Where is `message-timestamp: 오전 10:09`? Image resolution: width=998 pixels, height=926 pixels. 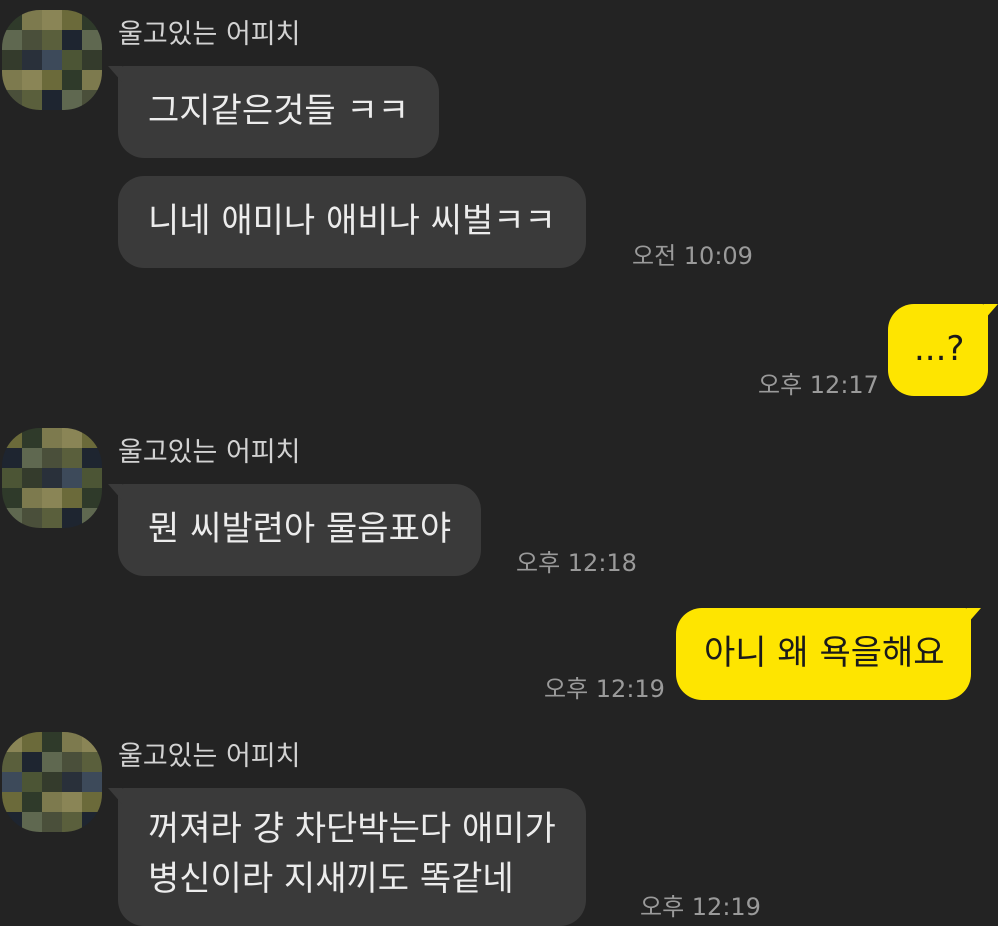 message-timestamp: 오전 10:09 is located at coordinates (692, 256).